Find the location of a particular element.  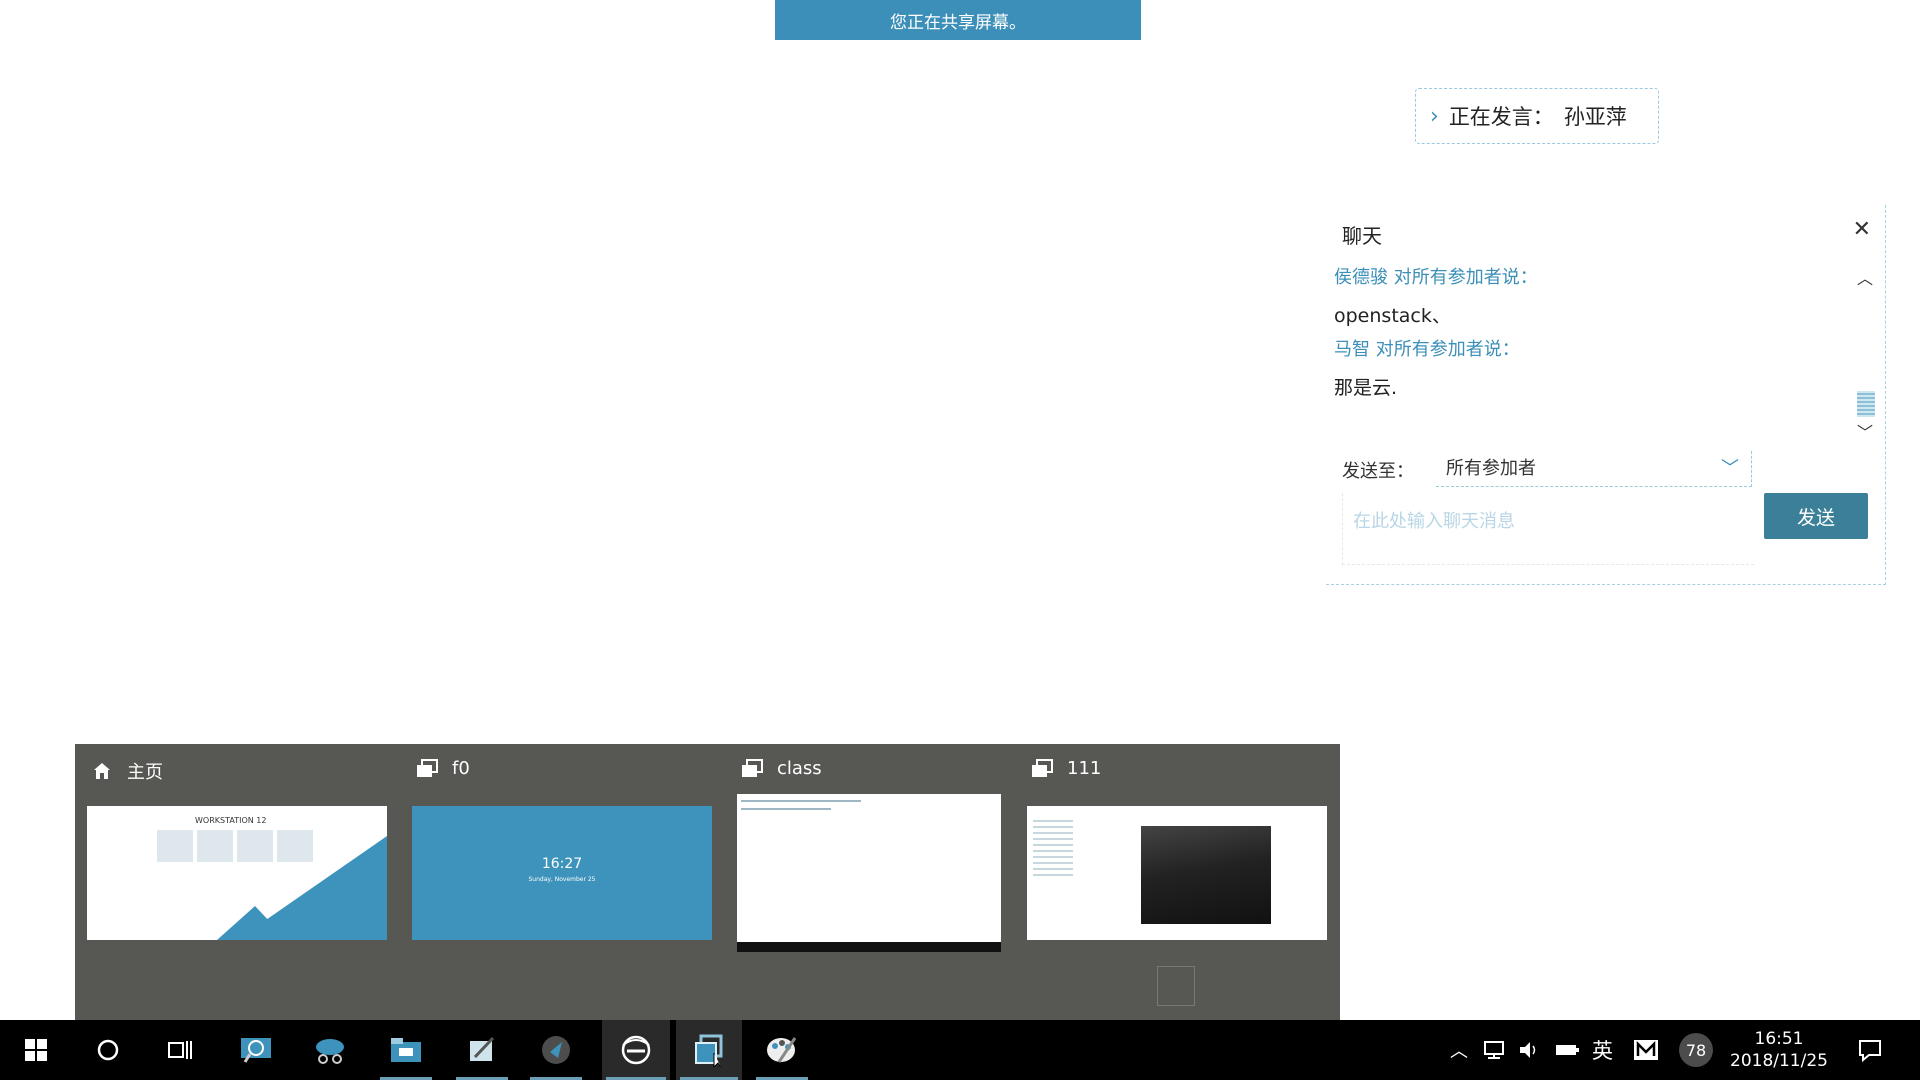

thumbnail-small-preview is located at coordinates (1176, 986).